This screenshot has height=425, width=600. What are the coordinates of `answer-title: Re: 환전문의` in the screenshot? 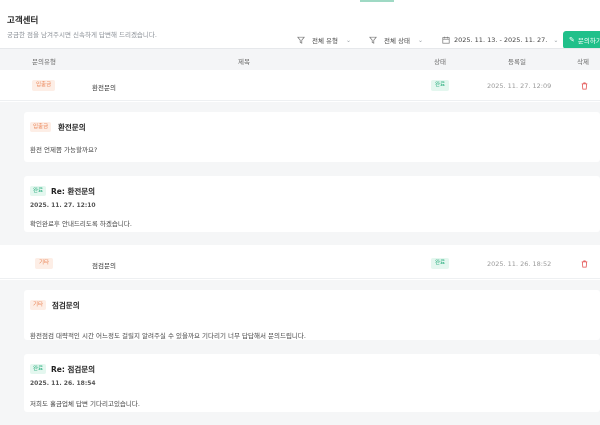 It's located at (73, 191).